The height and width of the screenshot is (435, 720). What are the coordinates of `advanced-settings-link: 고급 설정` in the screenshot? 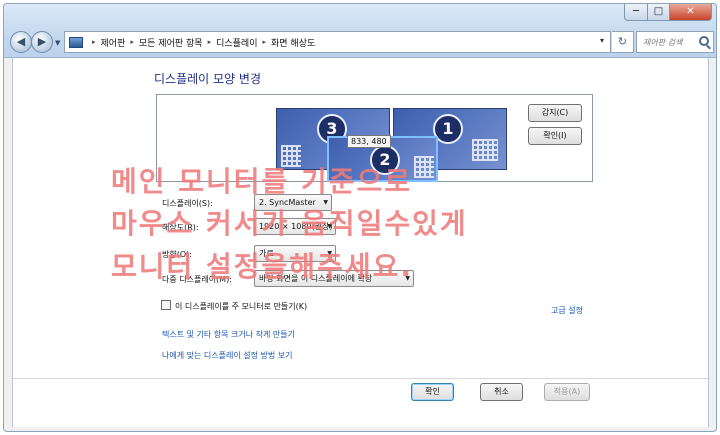 It's located at (567, 310).